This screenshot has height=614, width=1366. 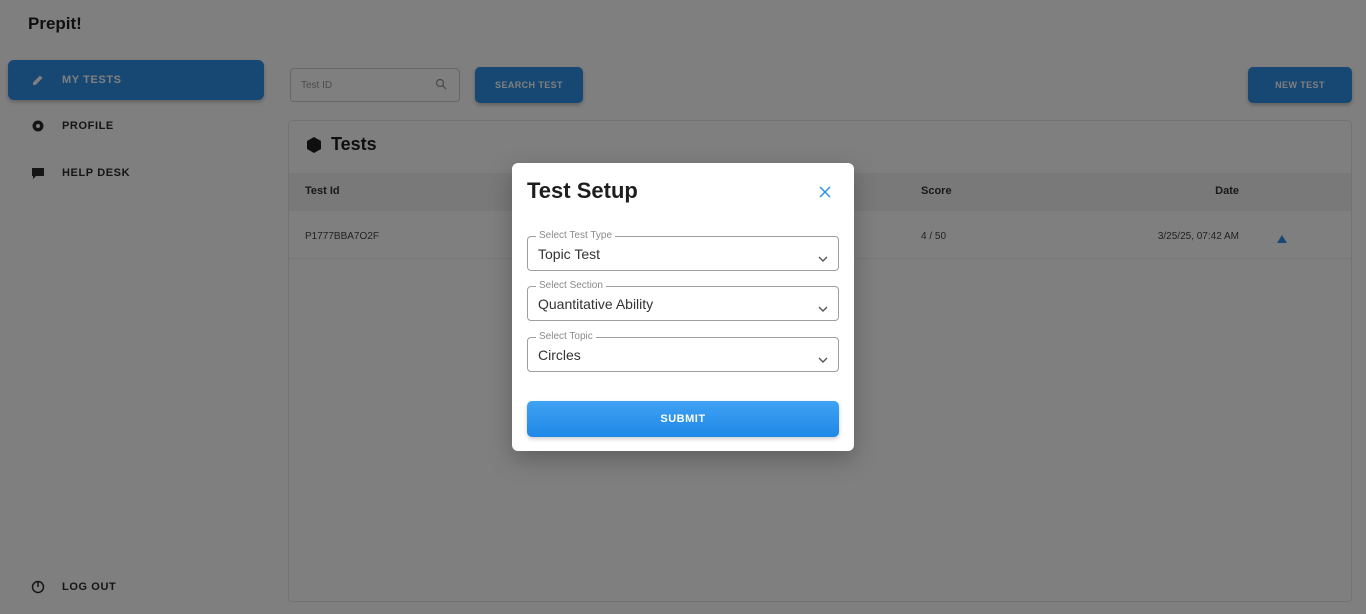 I want to click on field-legend: Select Test Type, so click(x=576, y=236).